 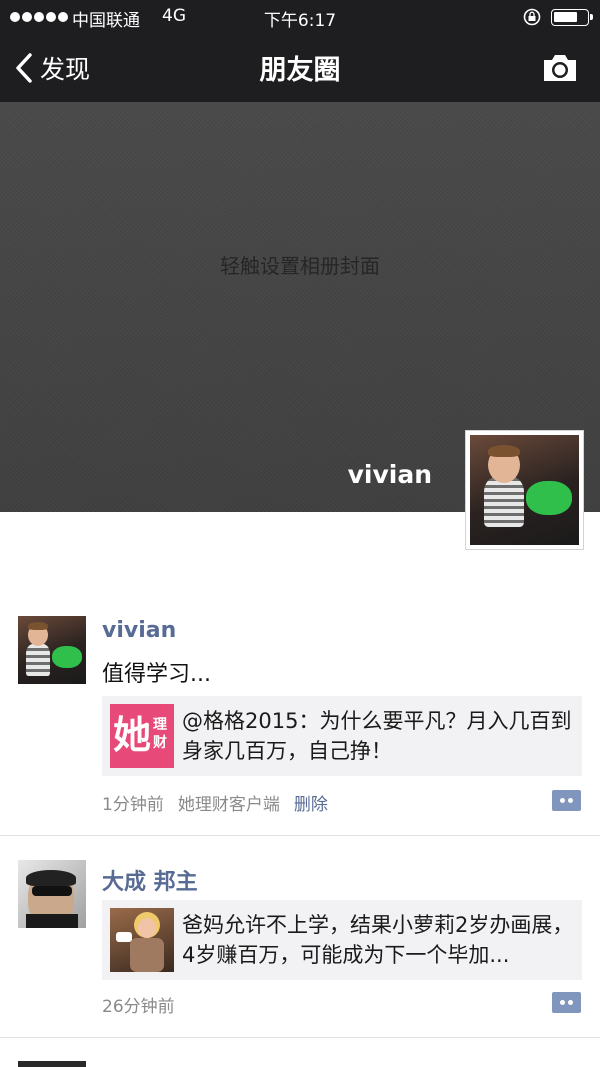 I want to click on logo-subchars: 理财, so click(x=160, y=734).